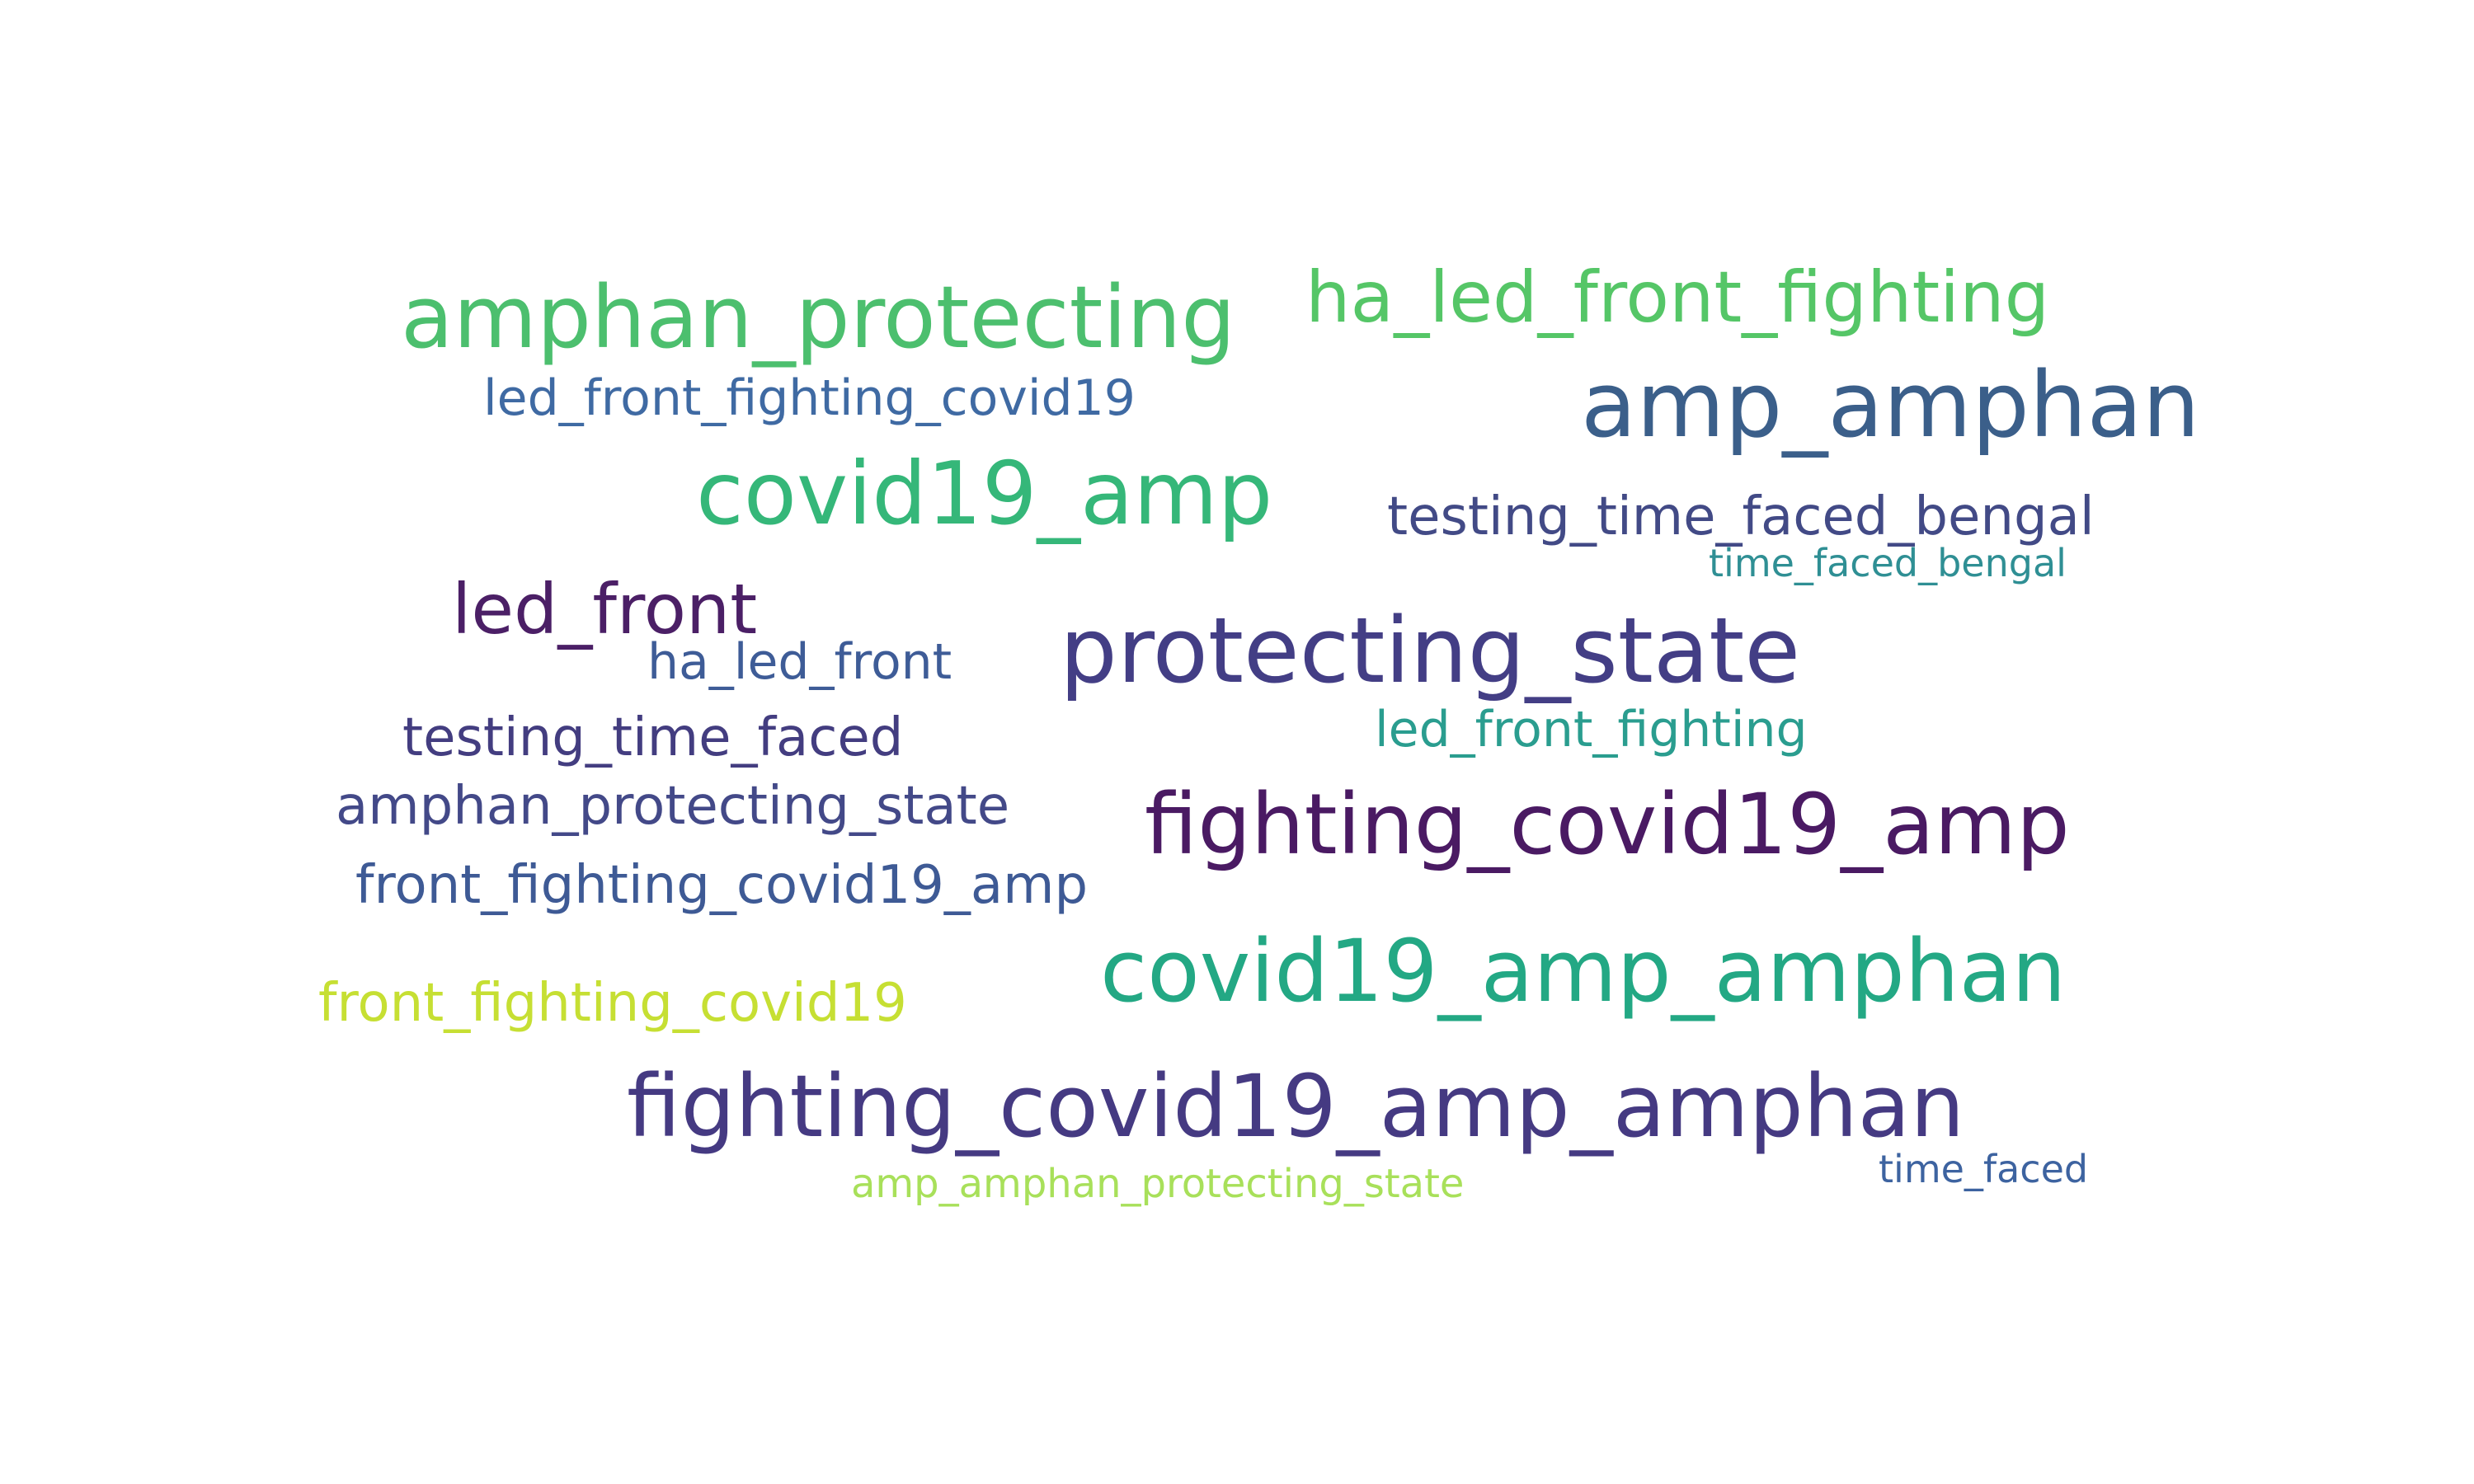 Image resolution: width=2474 pixels, height=1484 pixels. I want to click on word-led-front-fighting: led_front_fighting, so click(1591, 729).